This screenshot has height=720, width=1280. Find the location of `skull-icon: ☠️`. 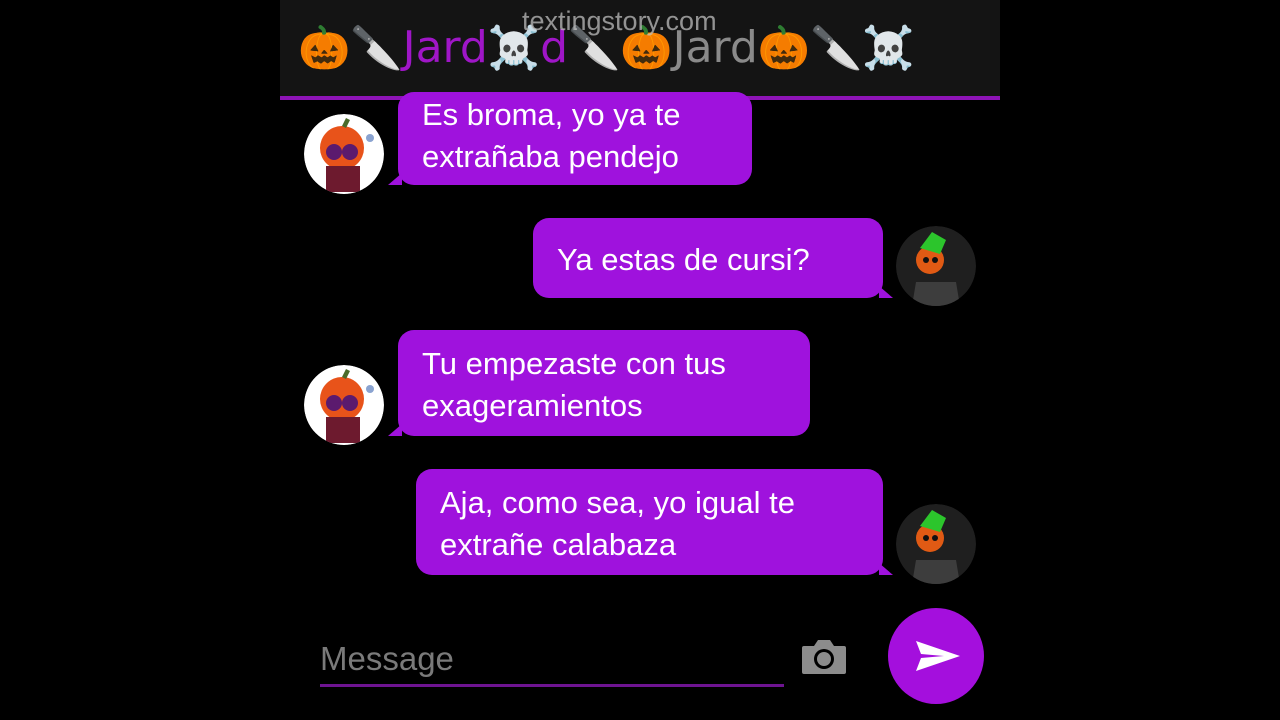

skull-icon: ☠️ is located at coordinates (888, 47).